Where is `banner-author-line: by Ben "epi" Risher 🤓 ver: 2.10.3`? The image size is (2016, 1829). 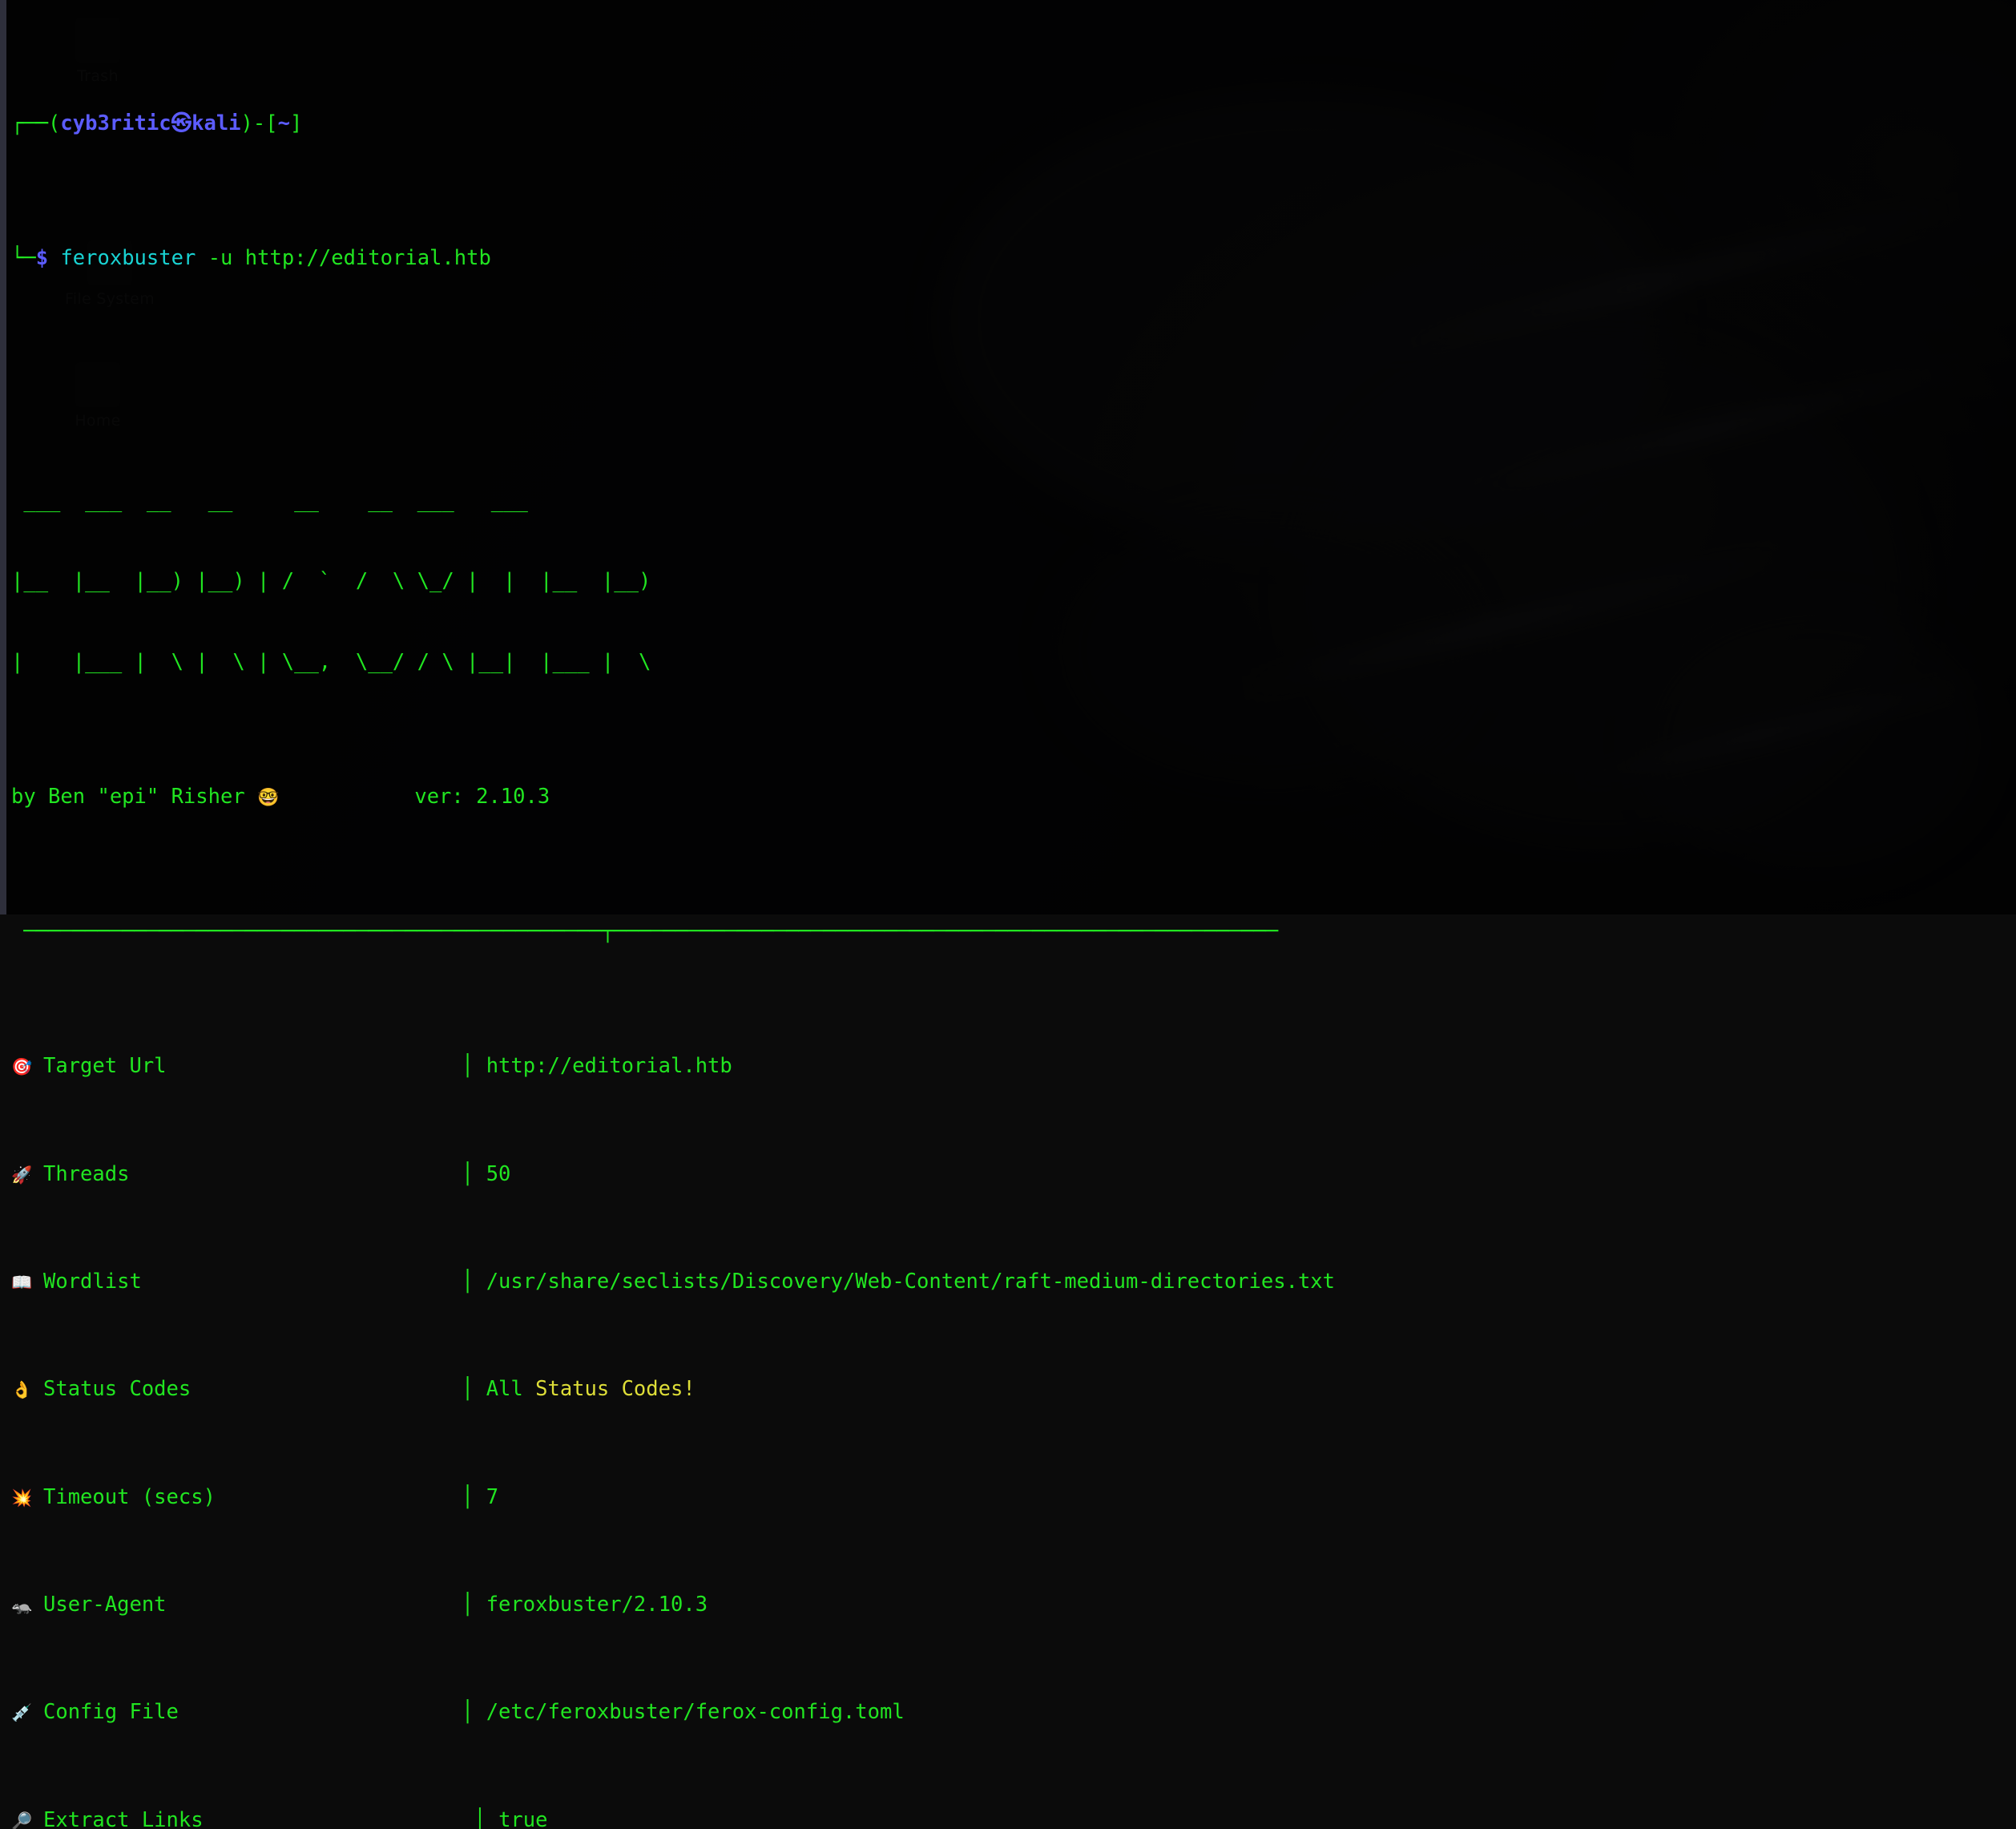 banner-author-line: by Ben "epi" Risher 🤓 ver: 2.10.3 is located at coordinates (1013, 797).